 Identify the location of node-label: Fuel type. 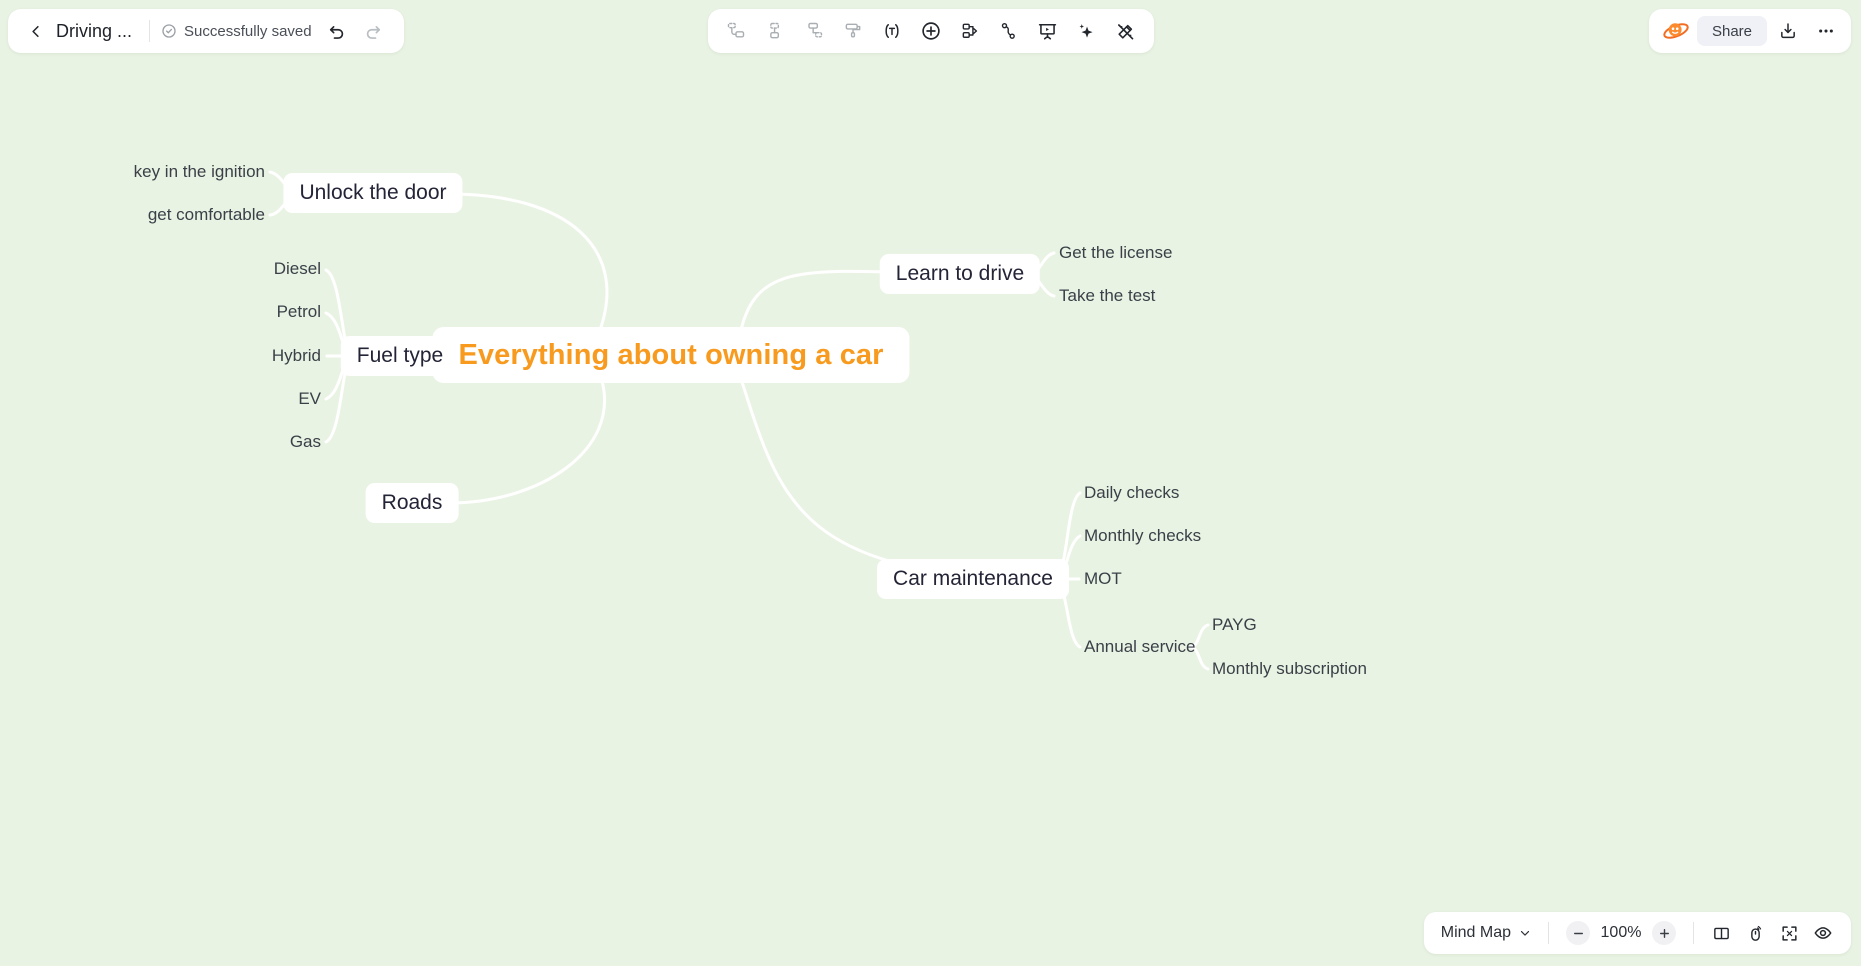
(400, 355).